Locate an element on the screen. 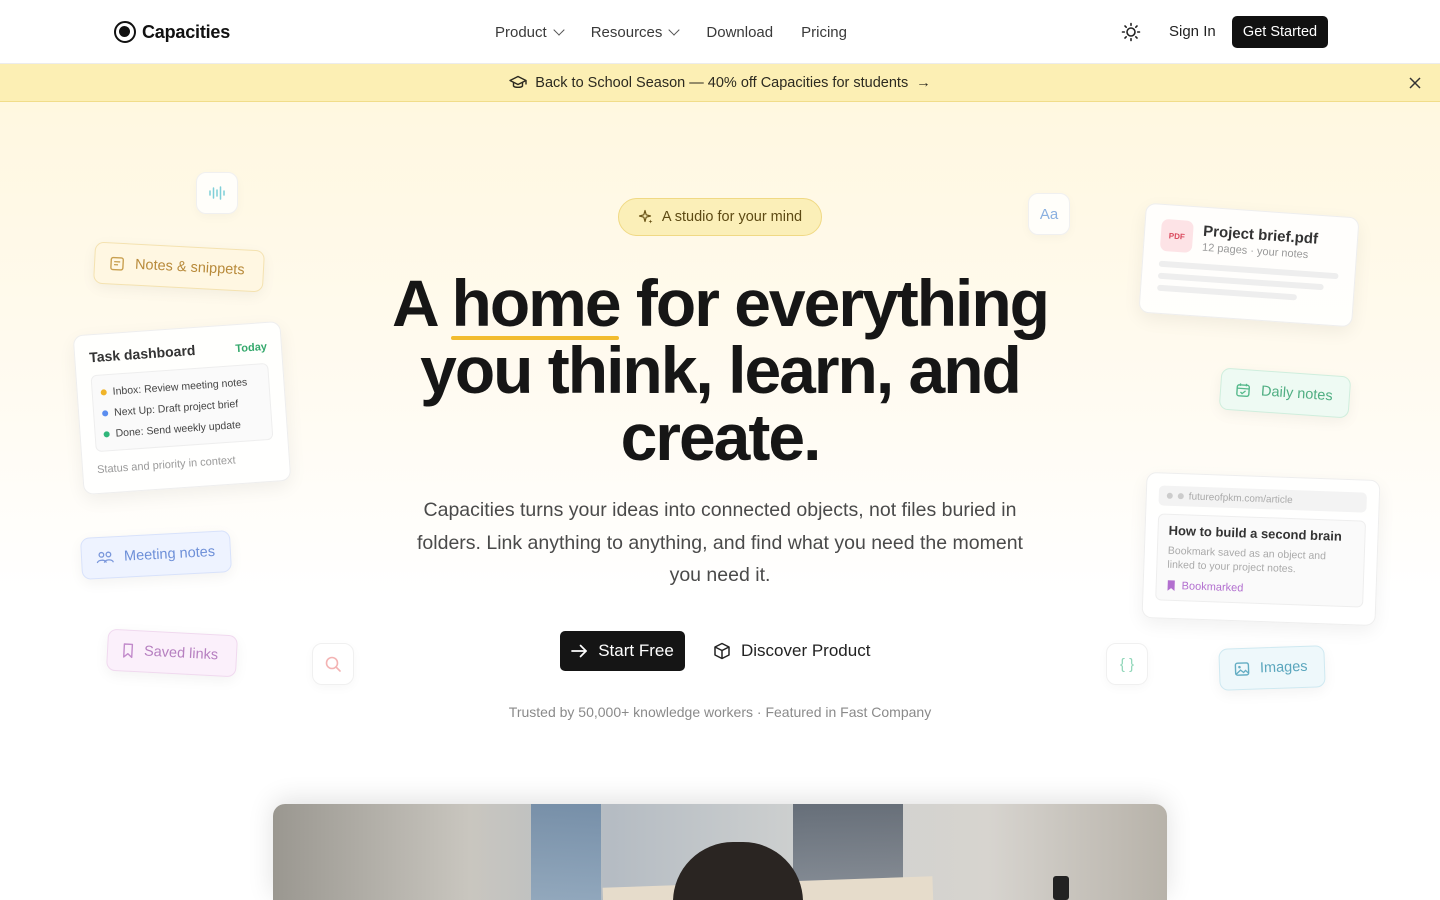 This screenshot has height=900, width=1440. graduation-cap-icon is located at coordinates (518, 81).